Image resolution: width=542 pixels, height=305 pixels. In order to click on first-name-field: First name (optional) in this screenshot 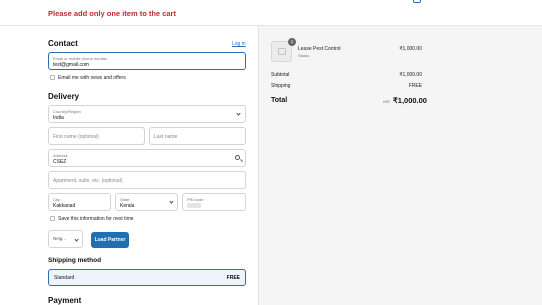, I will do `click(96, 136)`.